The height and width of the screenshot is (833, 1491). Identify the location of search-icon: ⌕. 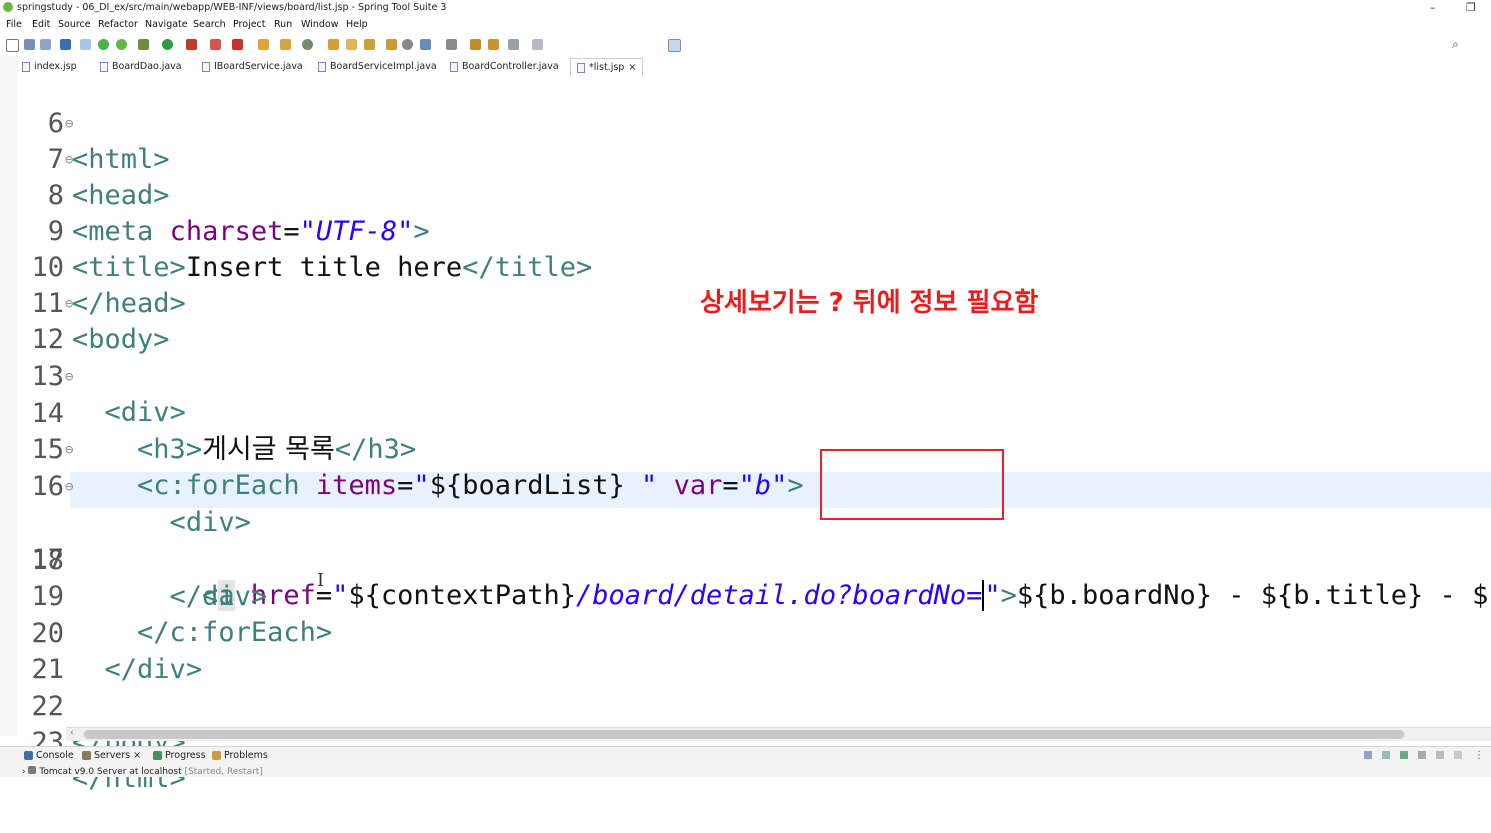
(1455, 44).